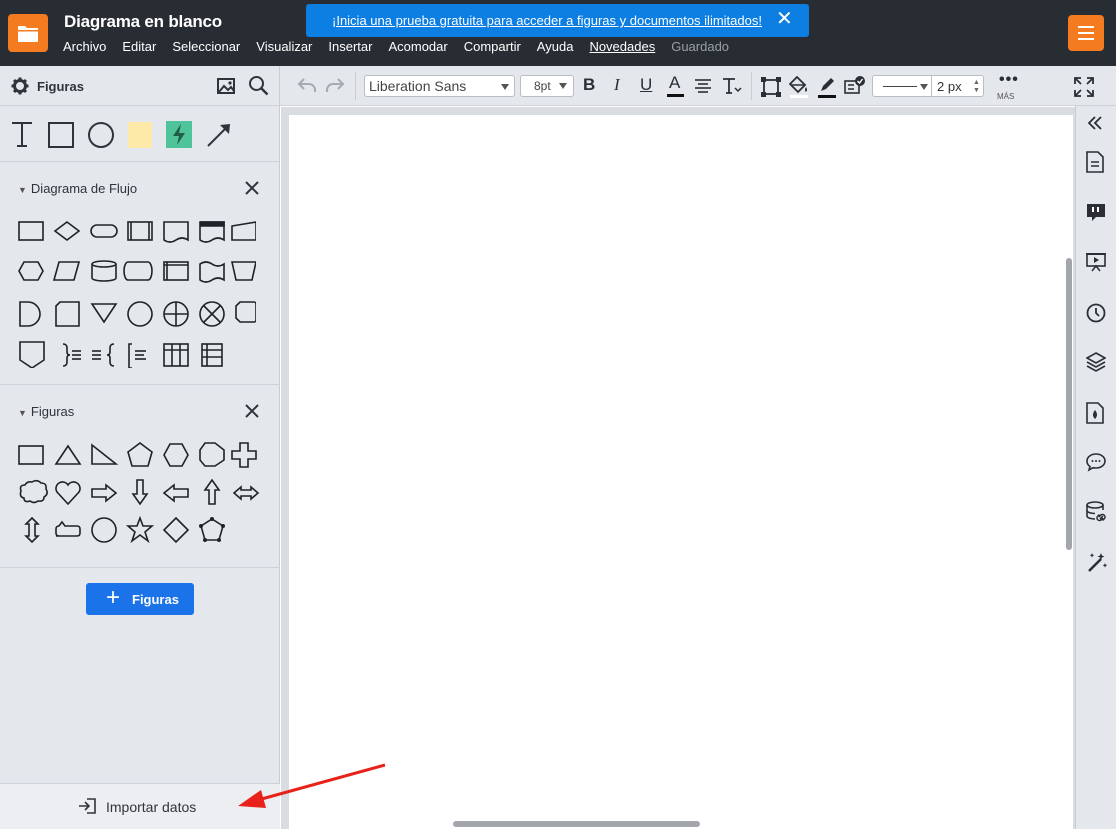 The image size is (1116, 829). I want to click on font-size-select: 8pt, so click(547, 86).